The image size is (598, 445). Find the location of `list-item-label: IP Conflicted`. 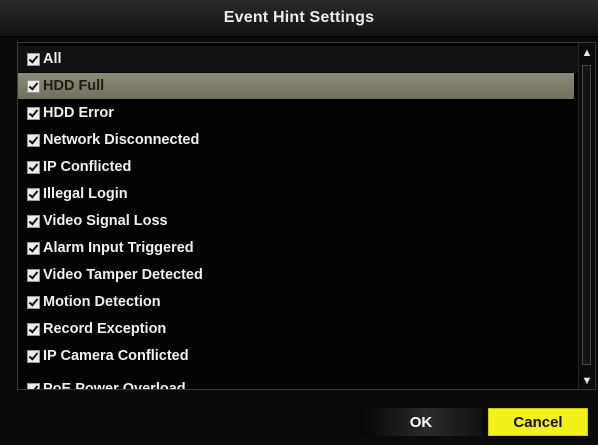

list-item-label: IP Conflicted is located at coordinates (87, 167).